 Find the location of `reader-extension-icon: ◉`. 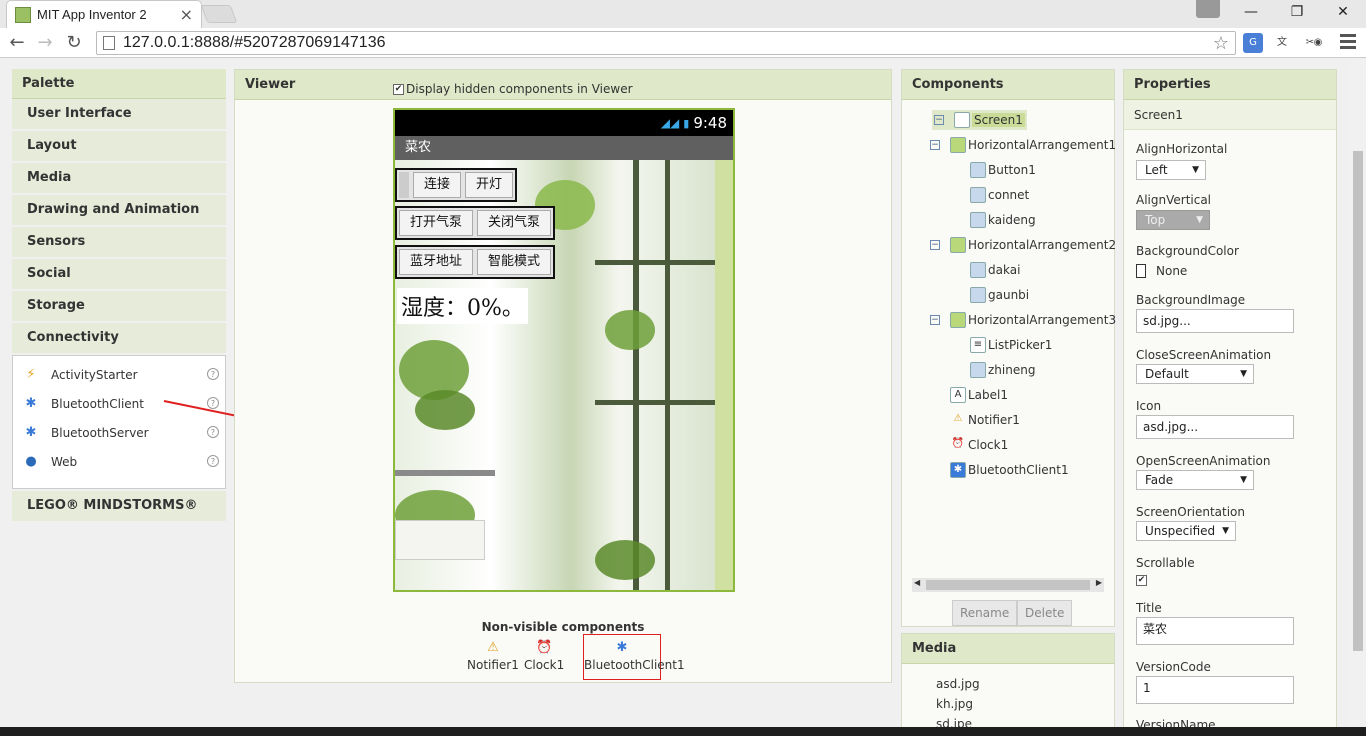

reader-extension-icon: ◉ is located at coordinates (1318, 43).